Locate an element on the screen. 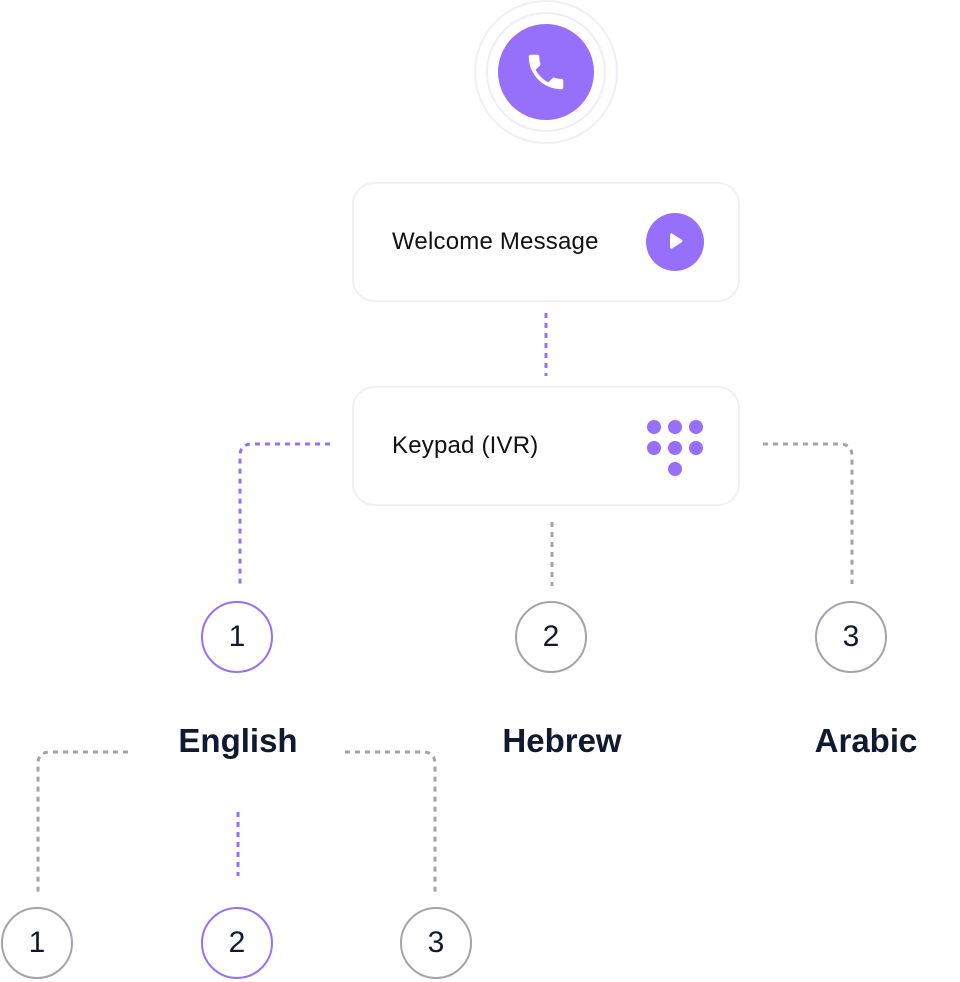  english-sub-option-3-circle: 3 is located at coordinates (436, 943).